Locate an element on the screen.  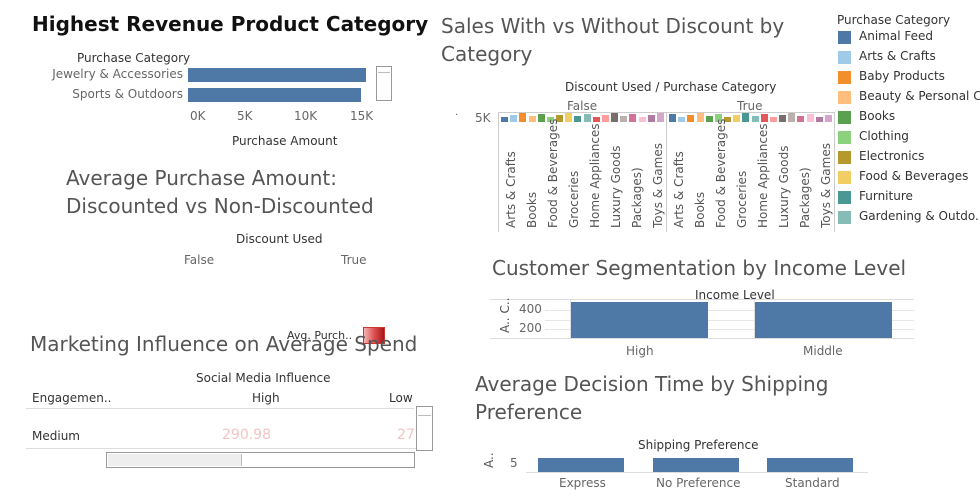
panel5-column-high: High is located at coordinates (640, 351).